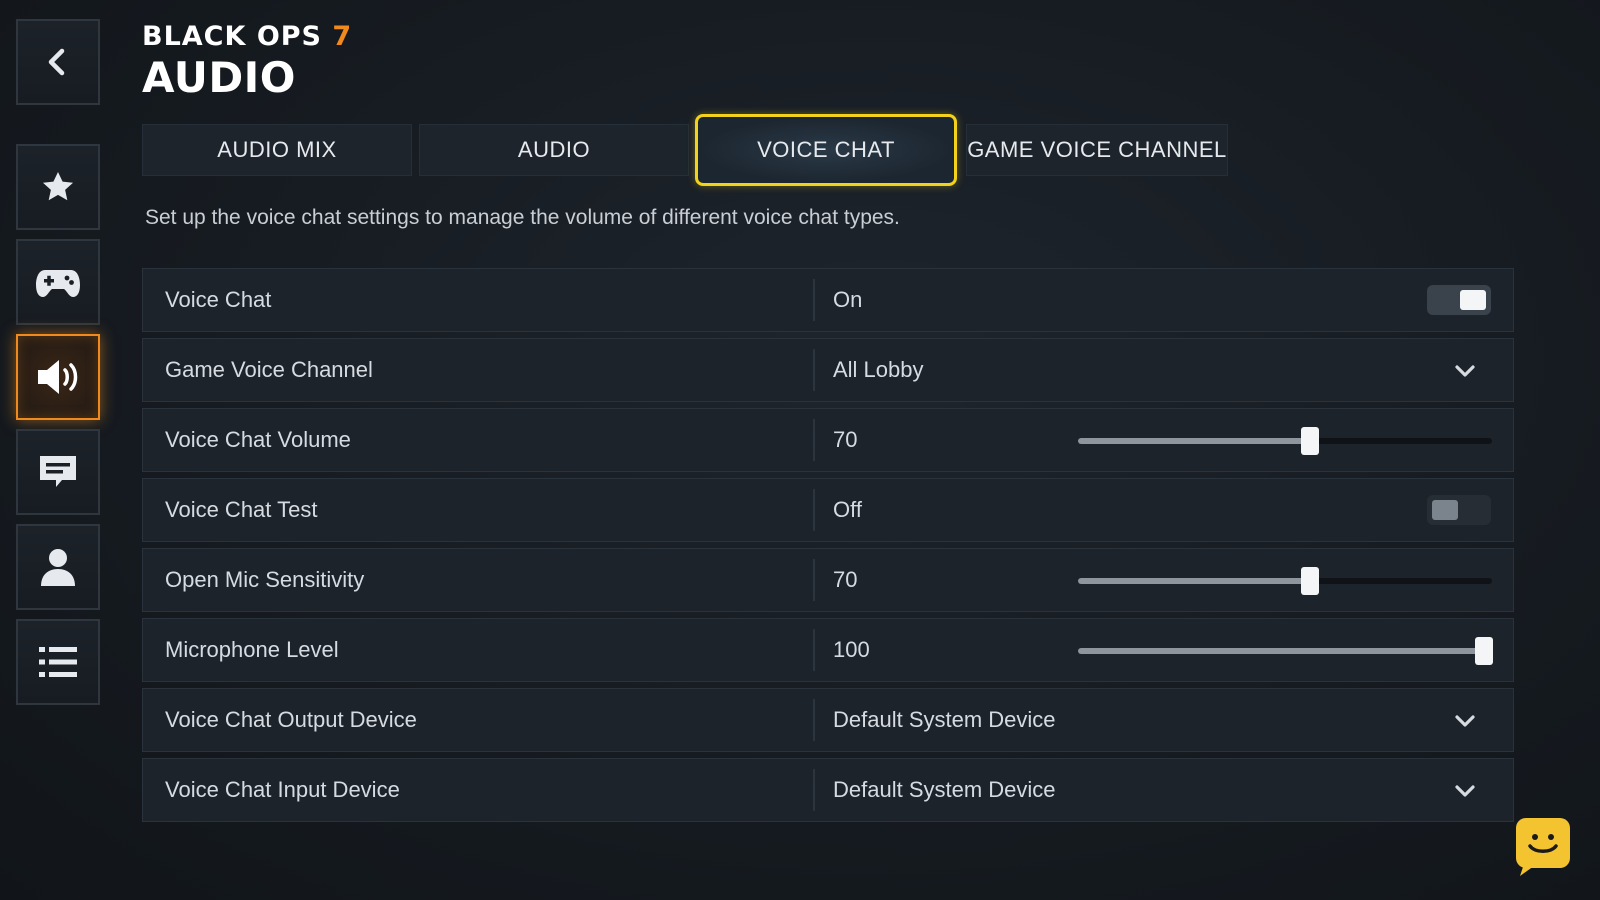  I want to click on person-icon, so click(58, 567).